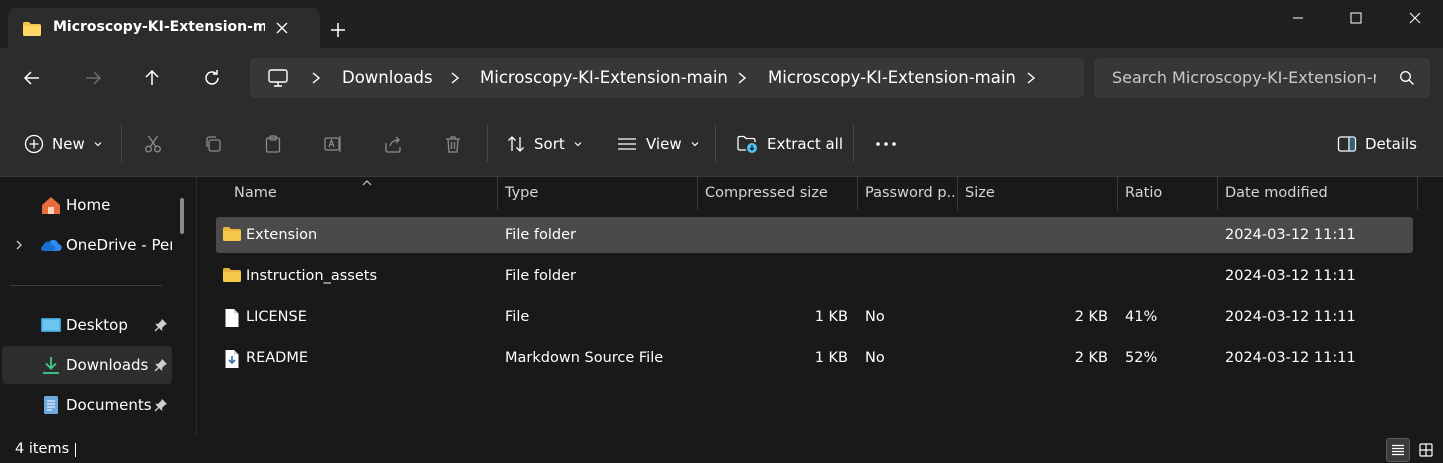  What do you see at coordinates (1356, 18) in the screenshot?
I see `maximize-button` at bounding box center [1356, 18].